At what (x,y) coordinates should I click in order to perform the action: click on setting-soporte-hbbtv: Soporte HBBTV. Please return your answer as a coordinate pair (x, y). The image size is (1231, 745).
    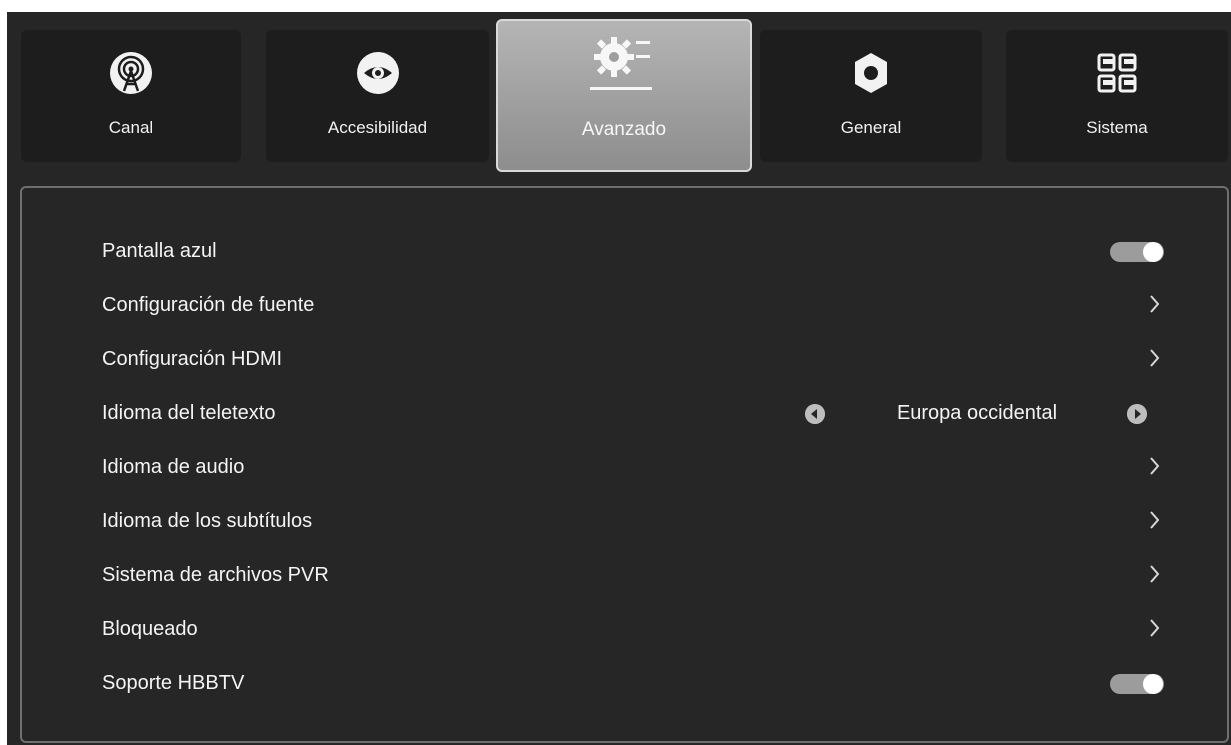
    Looking at the image, I should click on (633, 684).